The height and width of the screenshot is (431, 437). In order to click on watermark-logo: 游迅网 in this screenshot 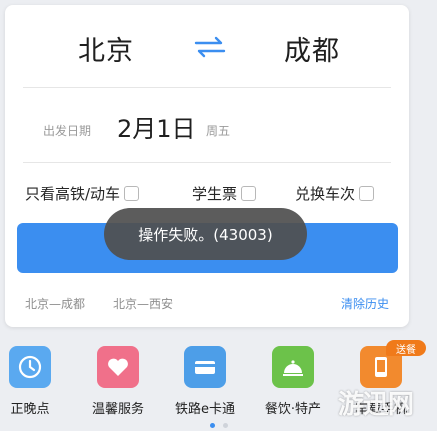, I will do `click(376, 405)`.